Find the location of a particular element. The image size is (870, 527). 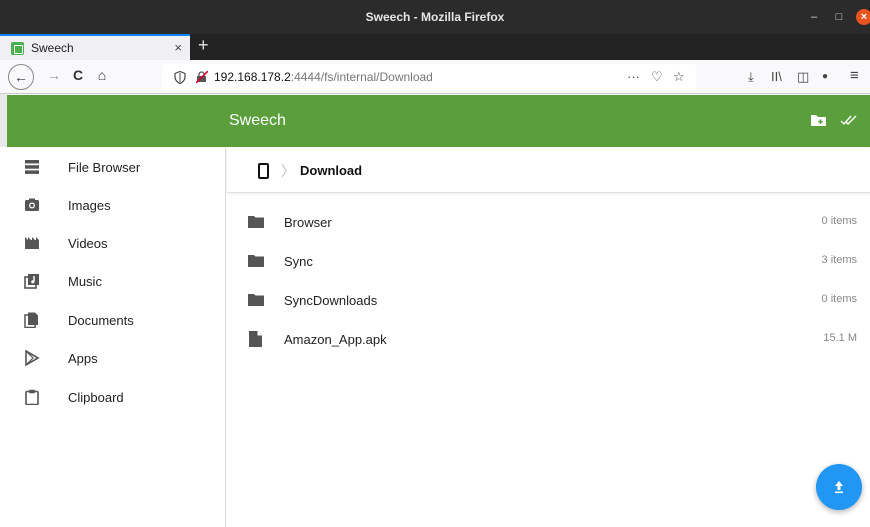

sidebar-item-apps: Apps is located at coordinates (113, 358).